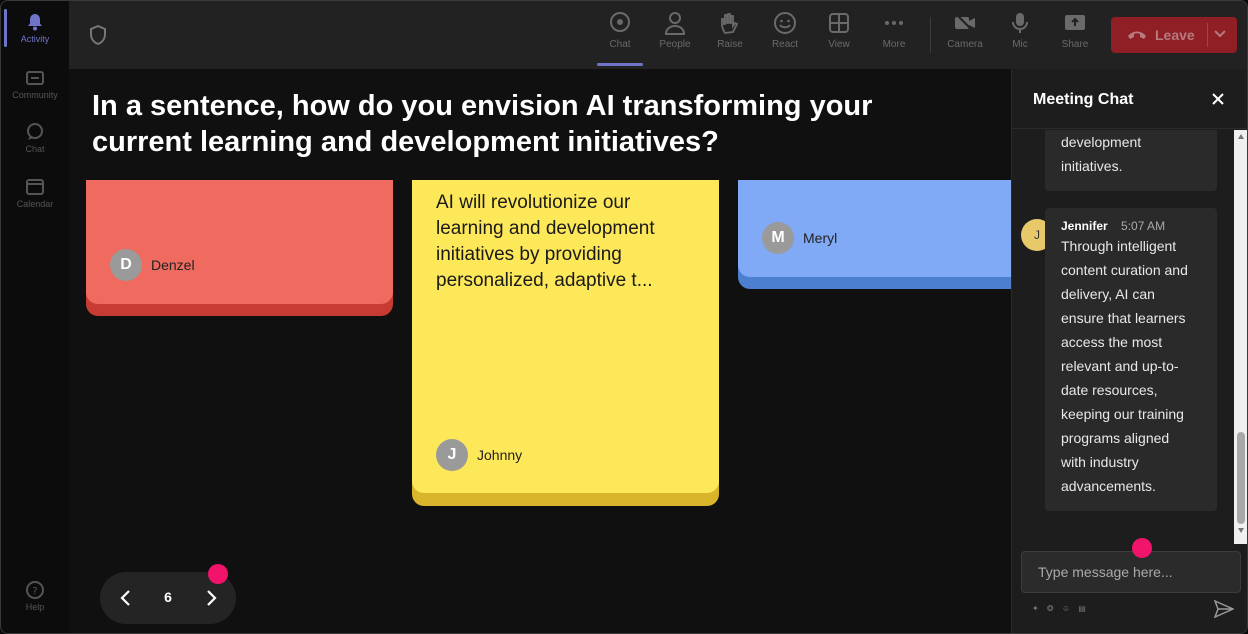  I want to click on card-author: D Denzel, so click(152, 265).